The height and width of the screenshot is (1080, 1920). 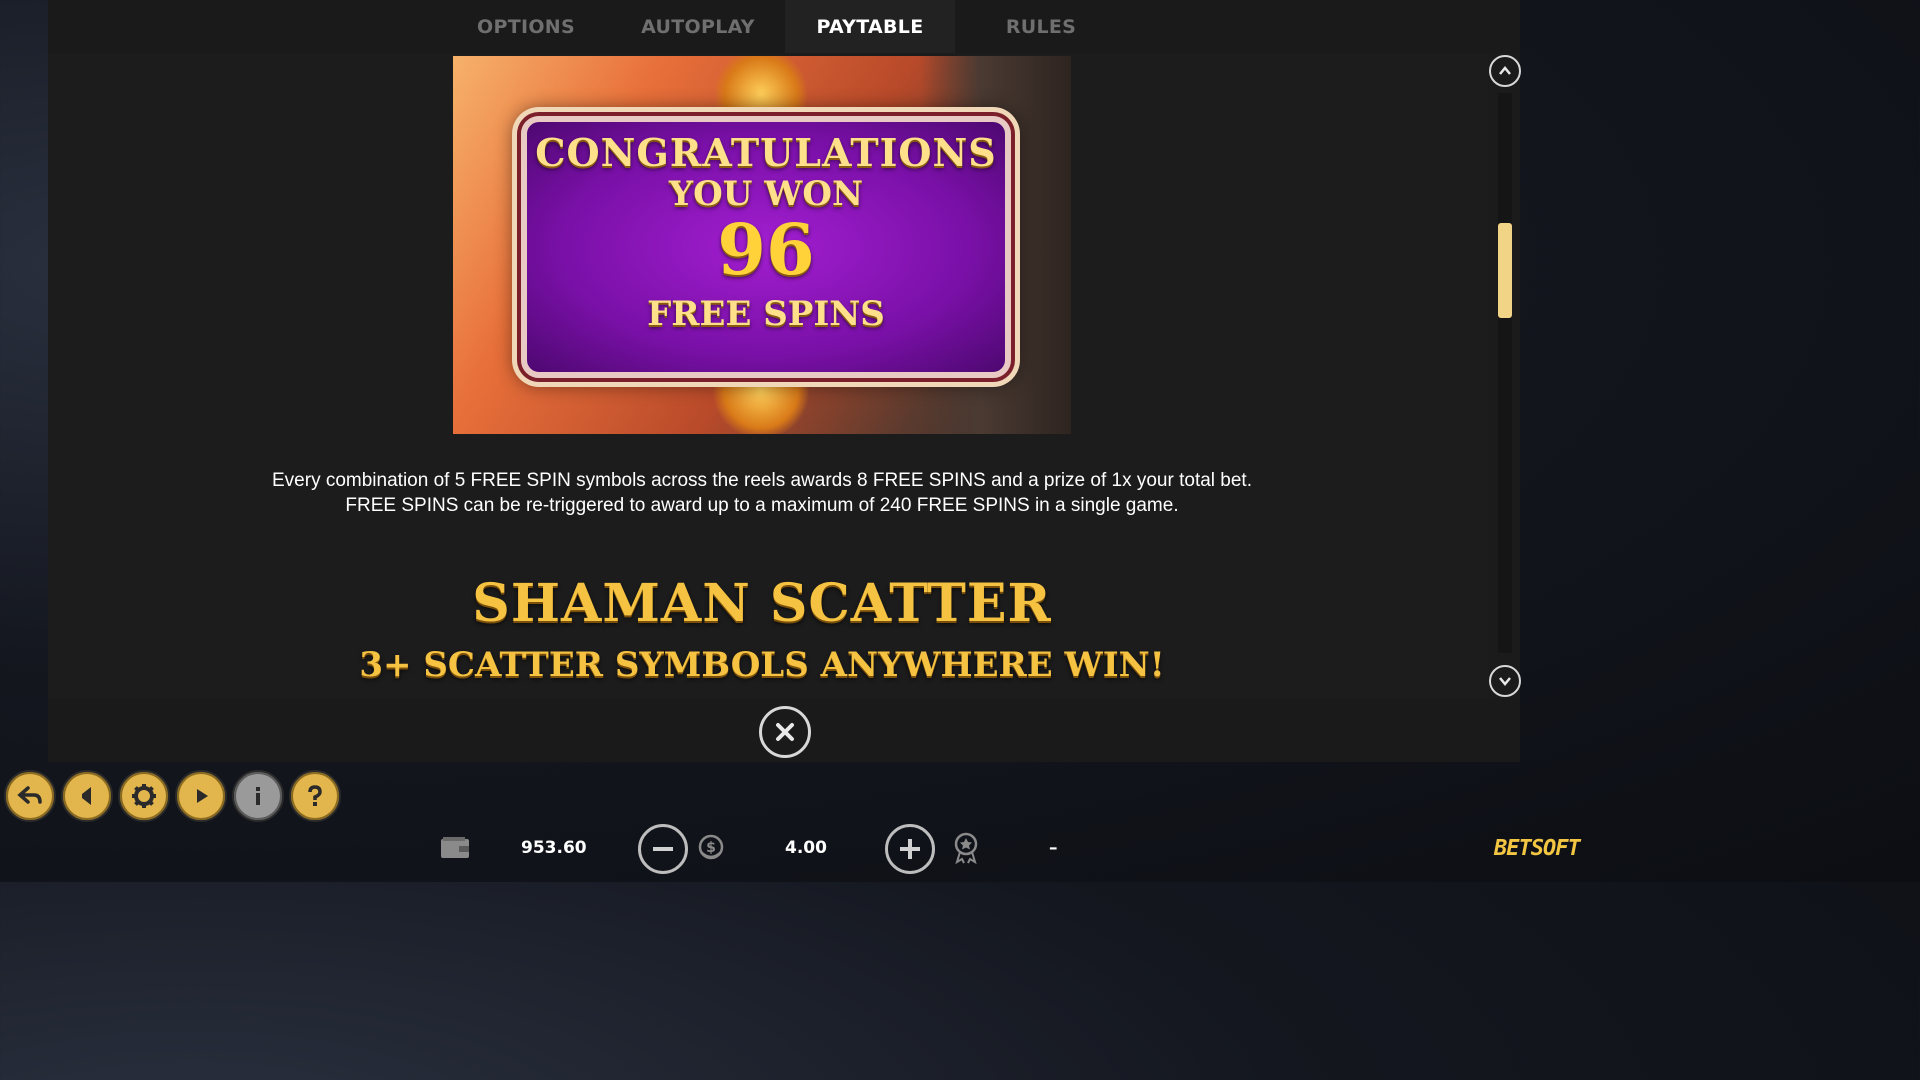 I want to click on betsoft-logo: BETSOFT, so click(x=1537, y=848).